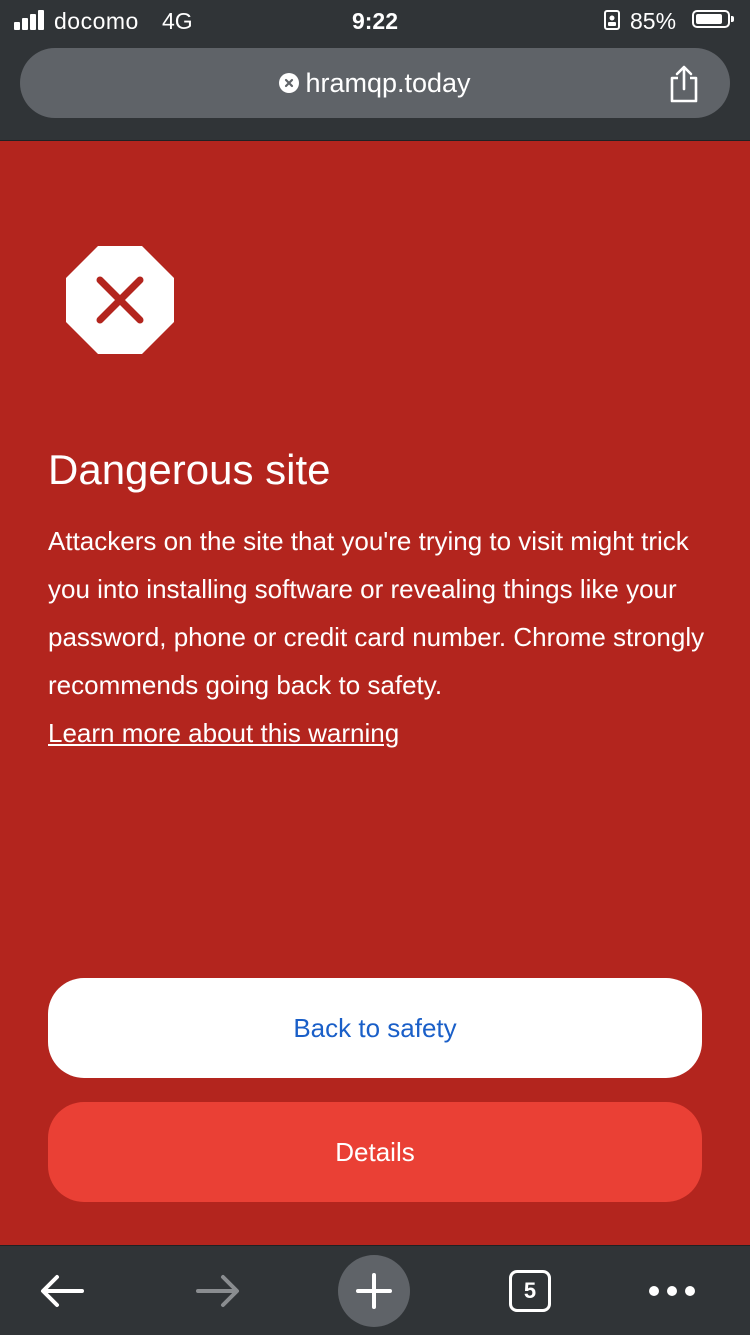  I want to click on new-tab-plus-icon, so click(374, 1290).